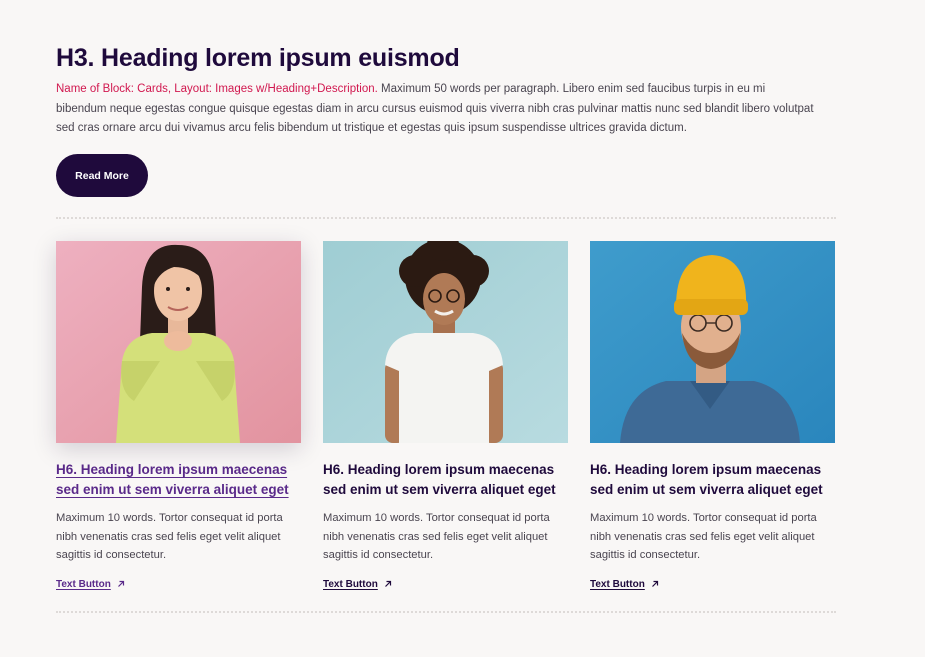  What do you see at coordinates (446, 612) in the screenshot?
I see `divider-bottom` at bounding box center [446, 612].